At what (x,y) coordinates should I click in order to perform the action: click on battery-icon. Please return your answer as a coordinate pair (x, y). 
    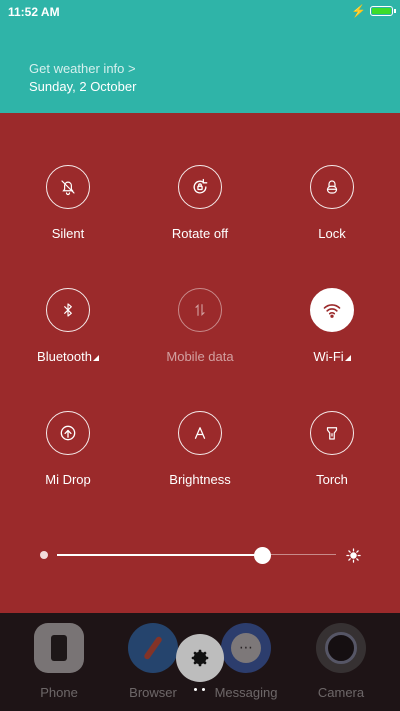
    Looking at the image, I should click on (381, 11).